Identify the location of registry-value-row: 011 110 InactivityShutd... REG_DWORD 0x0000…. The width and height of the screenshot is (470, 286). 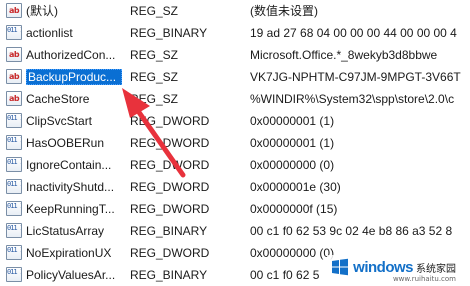
(235, 187).